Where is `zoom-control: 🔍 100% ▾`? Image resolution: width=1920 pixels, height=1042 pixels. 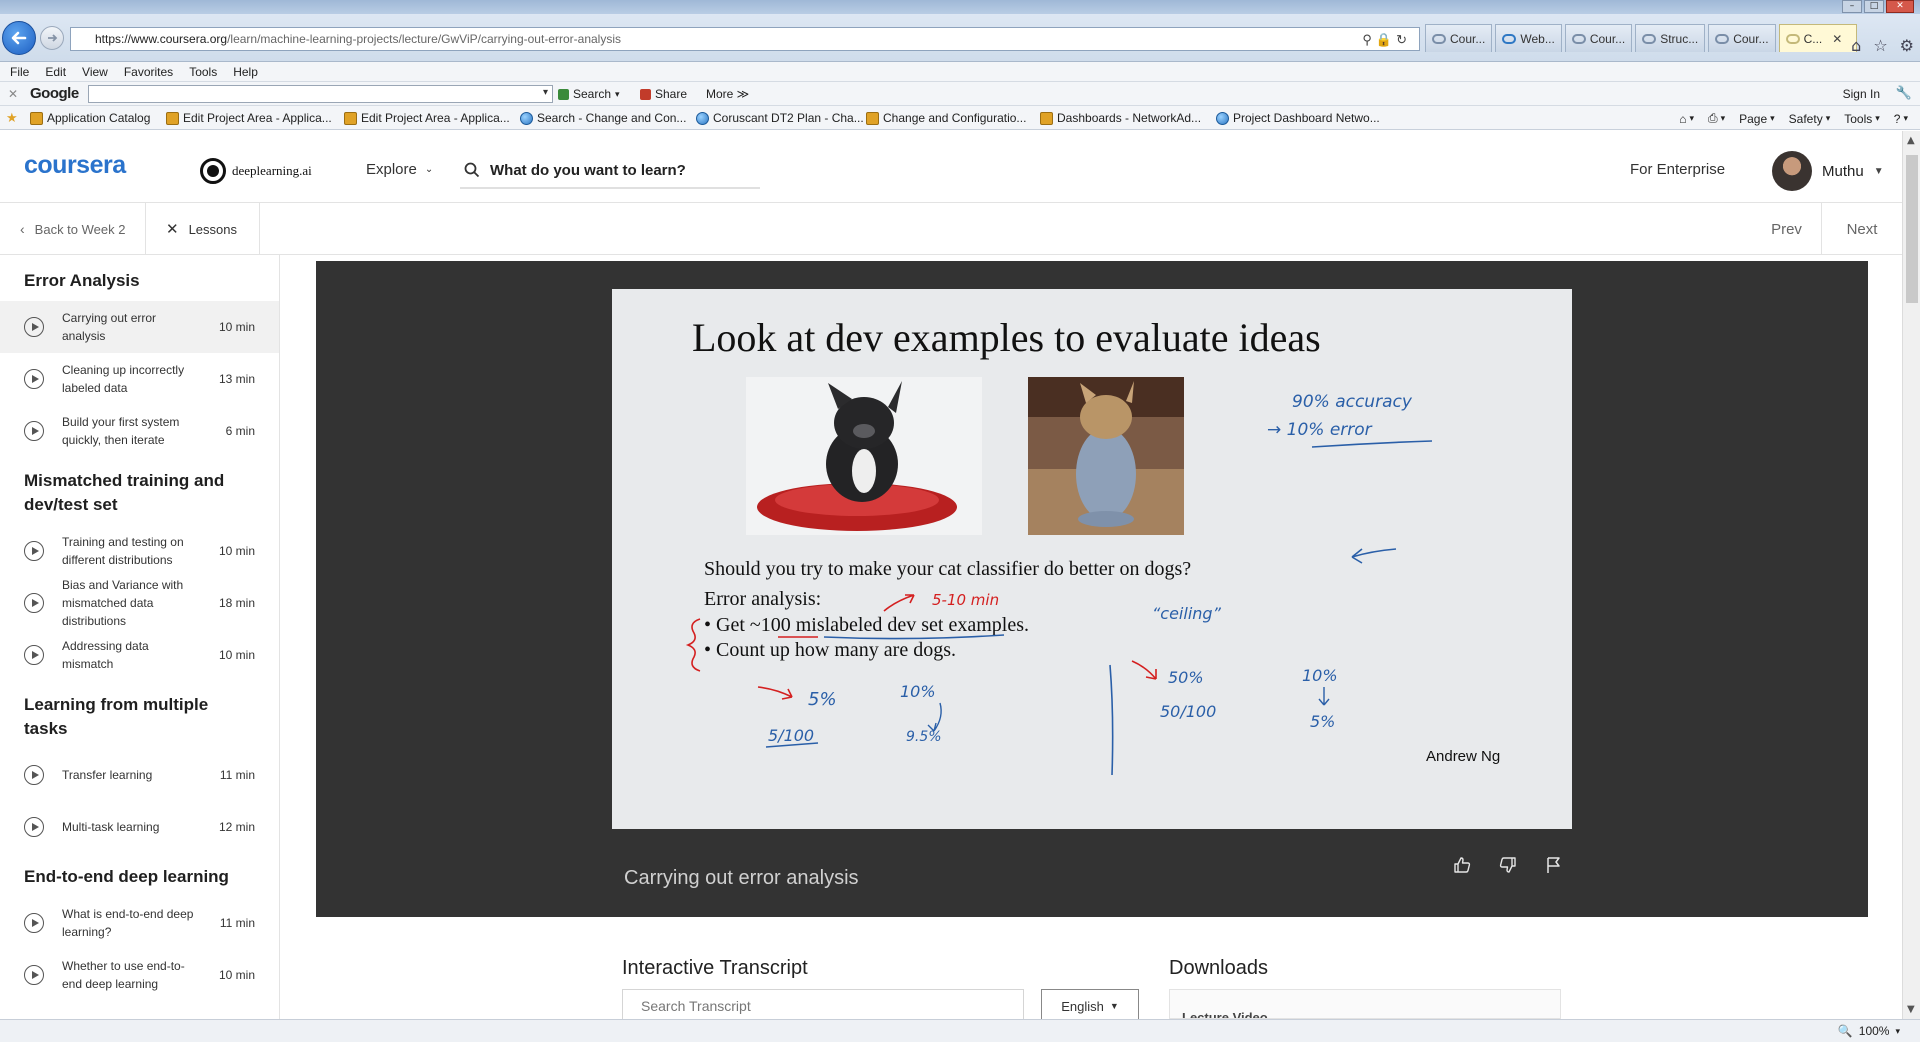
zoom-control: 🔍 100% ▾ is located at coordinates (1869, 1031).